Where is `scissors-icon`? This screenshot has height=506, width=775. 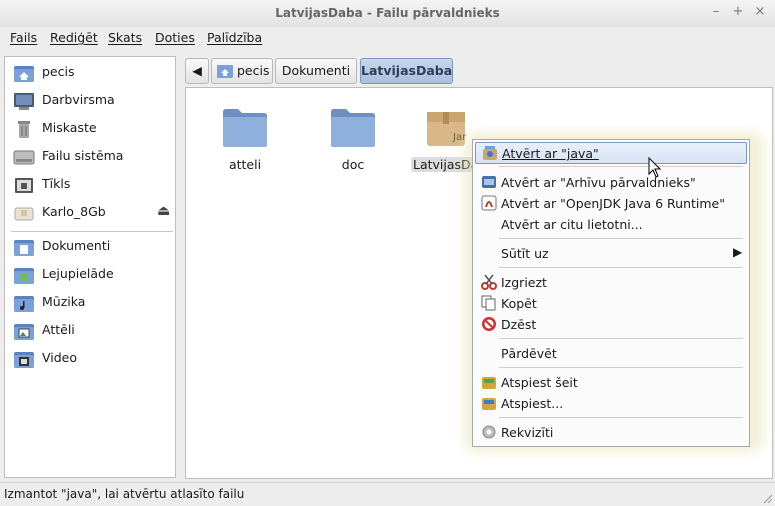 scissors-icon is located at coordinates (489, 282).